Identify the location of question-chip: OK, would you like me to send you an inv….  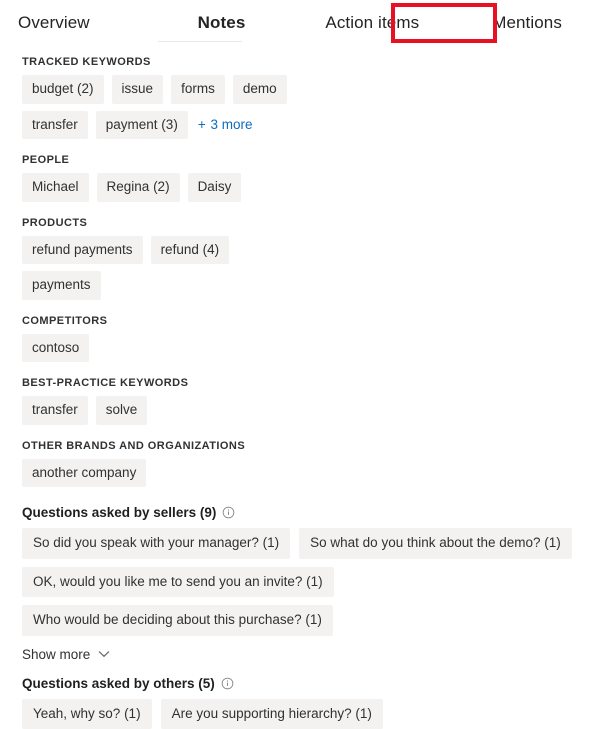
(178, 582).